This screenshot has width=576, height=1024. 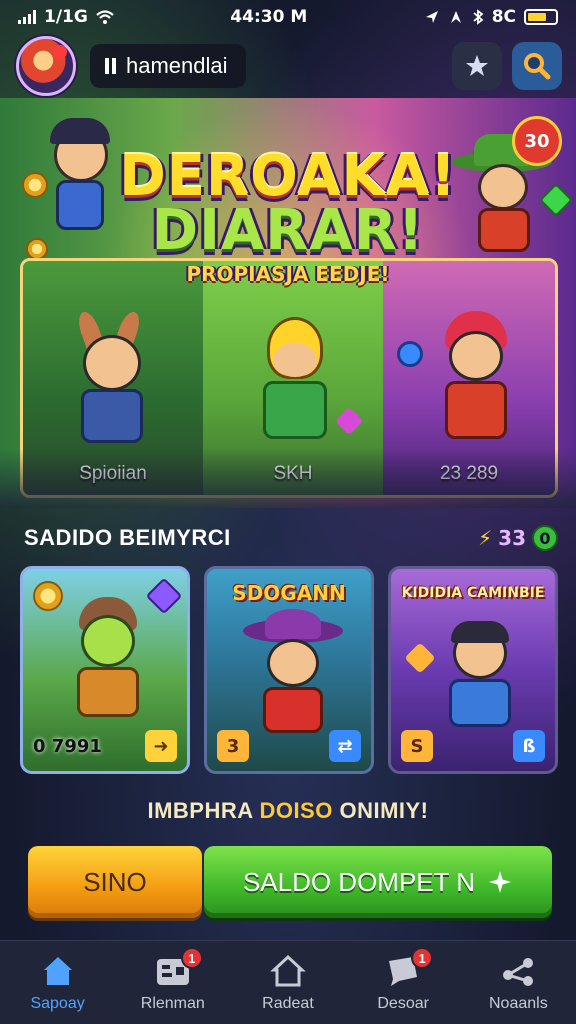 I want to click on star-badge-icon, so click(x=477, y=65).